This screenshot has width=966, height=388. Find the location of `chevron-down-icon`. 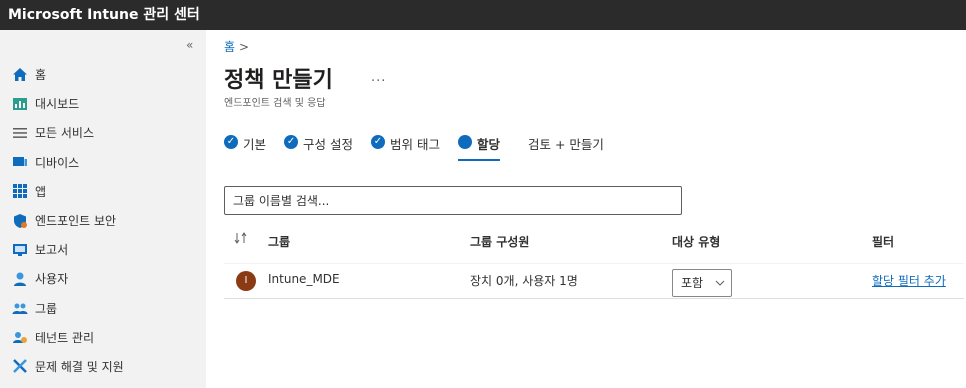

chevron-down-icon is located at coordinates (720, 287).